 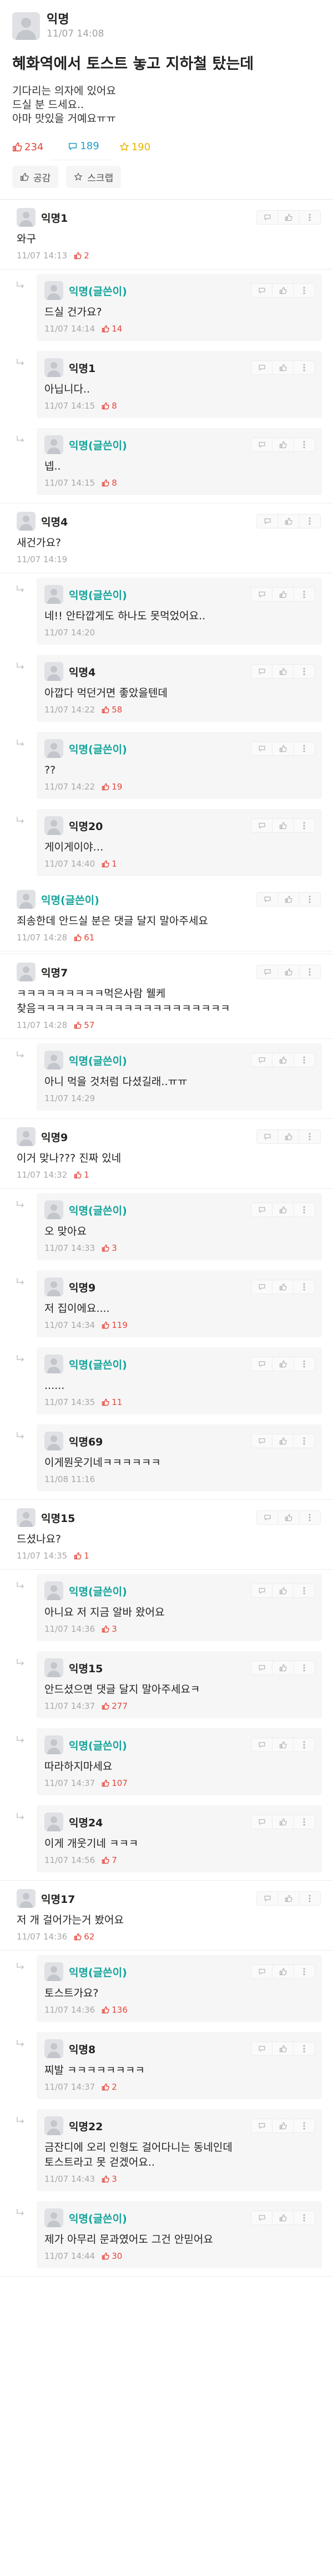 What do you see at coordinates (73, 312) in the screenshot?
I see `comment-text: 드실 건가요?` at bounding box center [73, 312].